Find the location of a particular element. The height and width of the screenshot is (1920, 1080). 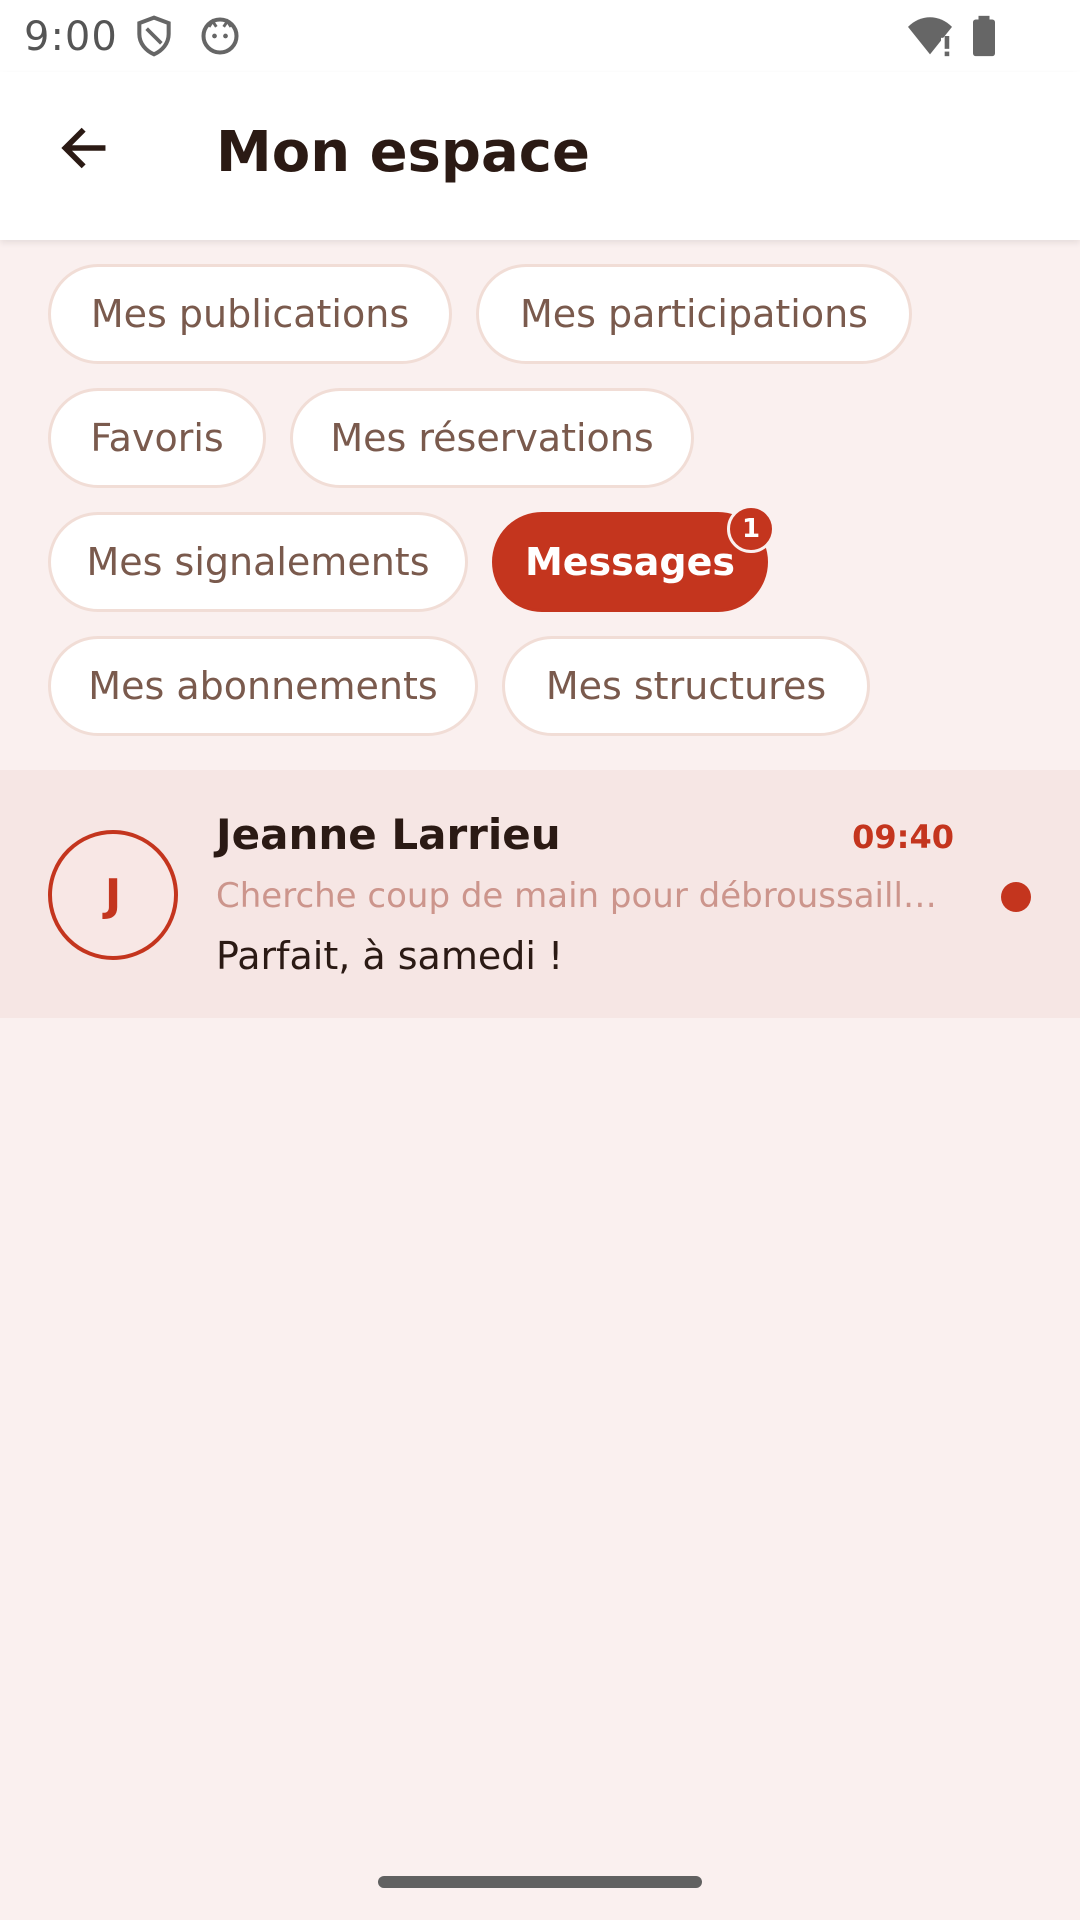

chip-mes-structures: Mes structures is located at coordinates (686, 686).